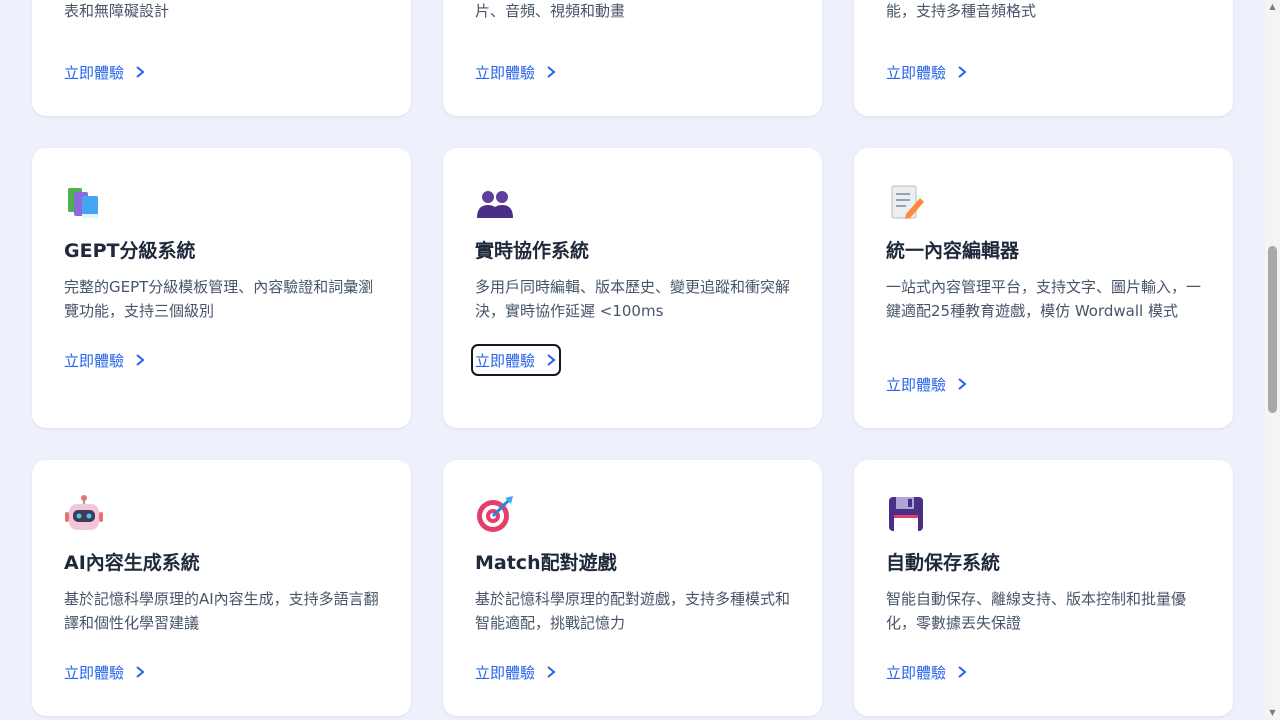 This screenshot has height=720, width=1280. What do you see at coordinates (84, 512) in the screenshot?
I see `robot-icon` at bounding box center [84, 512].